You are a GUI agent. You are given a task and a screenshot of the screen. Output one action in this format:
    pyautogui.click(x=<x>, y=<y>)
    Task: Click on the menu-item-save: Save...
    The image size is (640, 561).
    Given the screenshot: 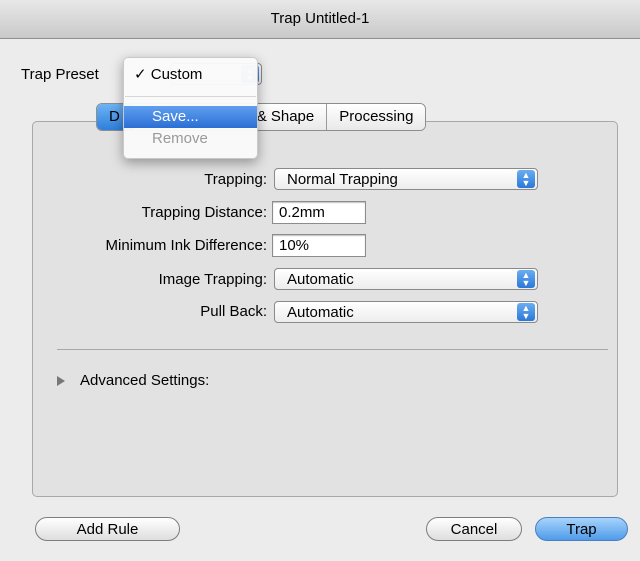 What is the action you would take?
    pyautogui.click(x=190, y=117)
    